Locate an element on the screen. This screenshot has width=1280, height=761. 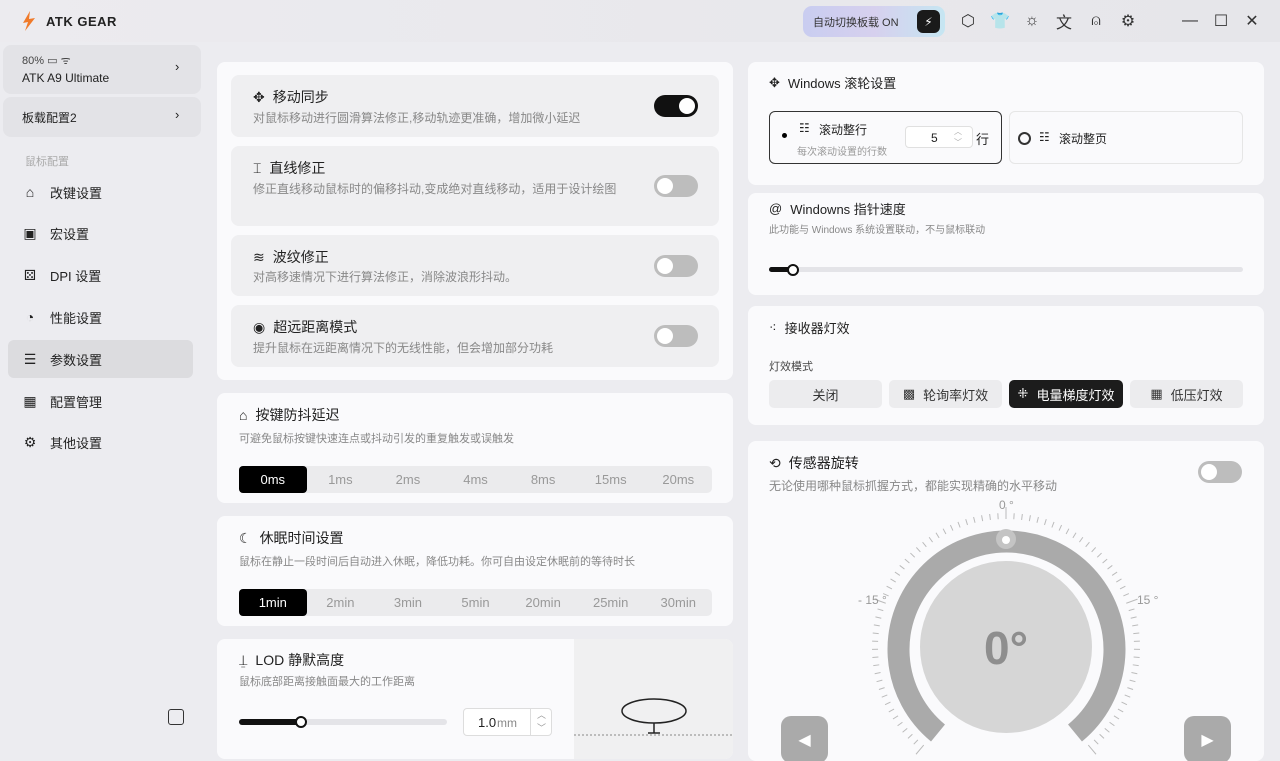
minimize-button: — is located at coordinates (1190, 21).